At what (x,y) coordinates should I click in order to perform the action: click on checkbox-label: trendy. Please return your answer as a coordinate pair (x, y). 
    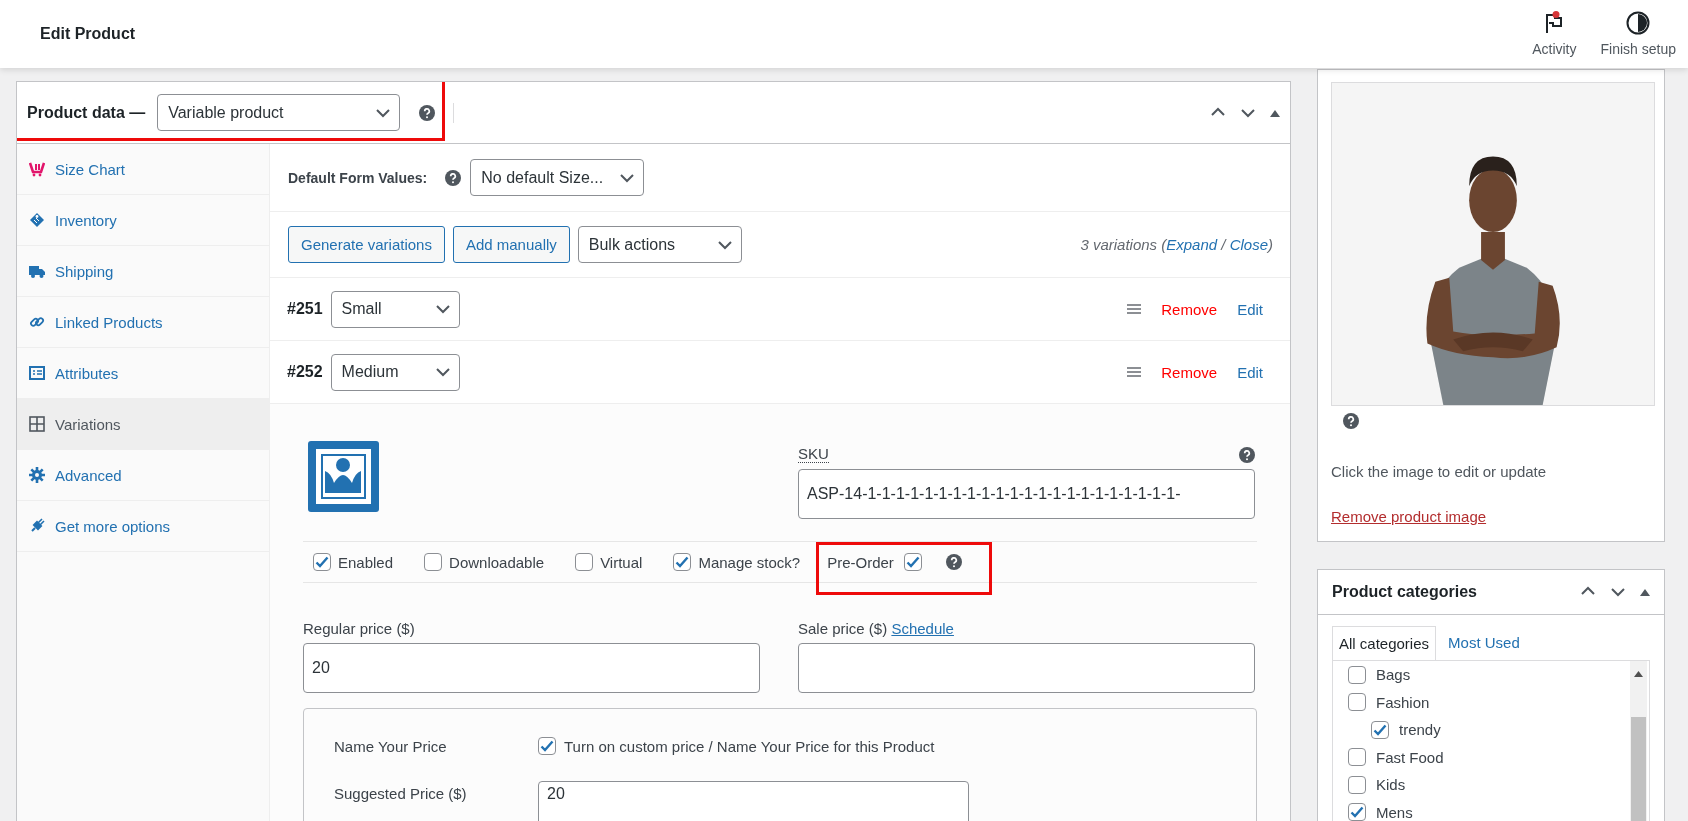
    Looking at the image, I should click on (1420, 730).